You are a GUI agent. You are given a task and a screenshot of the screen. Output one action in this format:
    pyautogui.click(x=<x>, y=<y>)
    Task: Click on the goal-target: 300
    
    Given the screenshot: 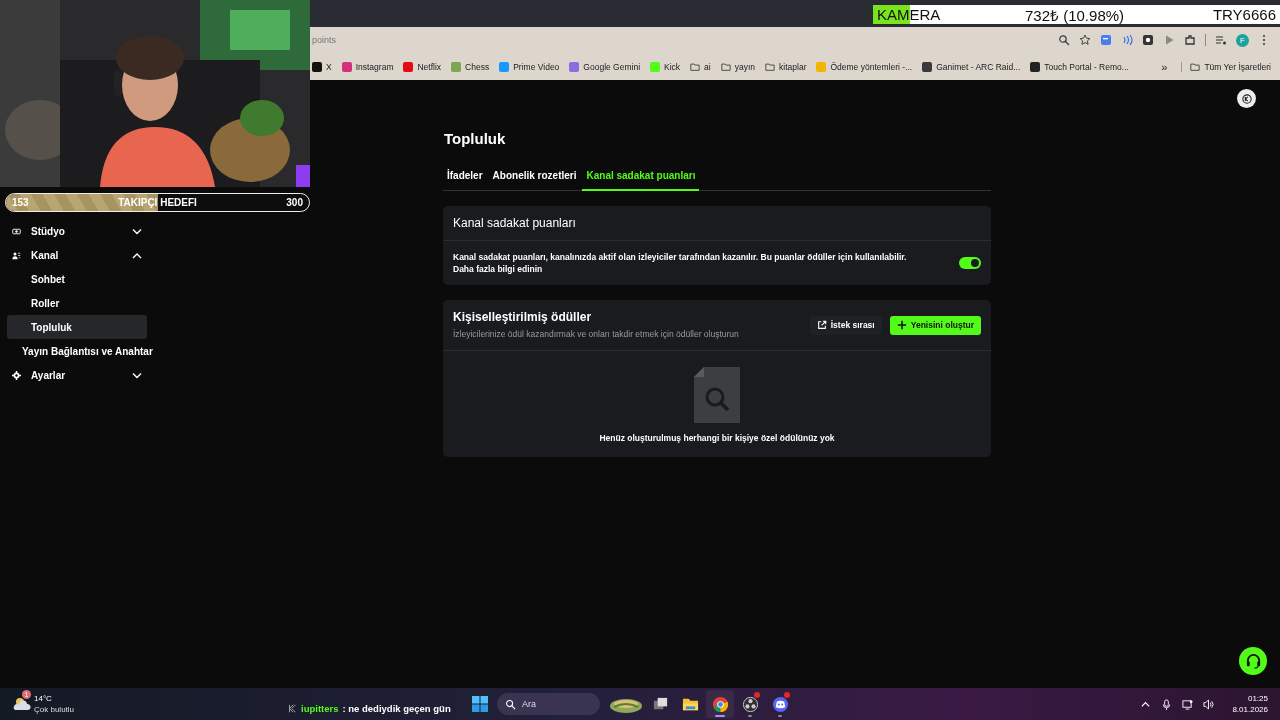 What is the action you would take?
    pyautogui.click(x=294, y=202)
    